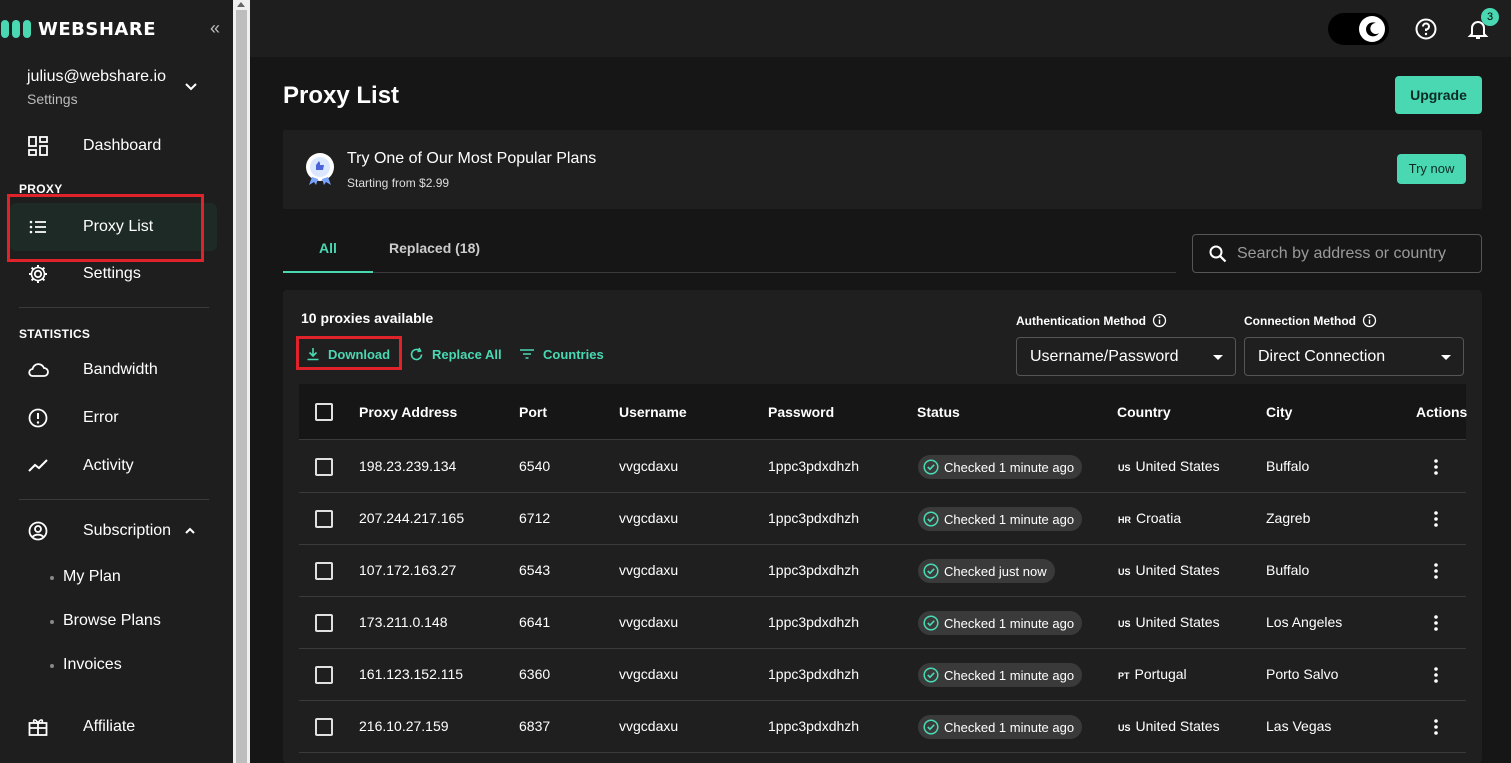 The height and width of the screenshot is (763, 1511). I want to click on sidebar-divider, so click(114, 499).